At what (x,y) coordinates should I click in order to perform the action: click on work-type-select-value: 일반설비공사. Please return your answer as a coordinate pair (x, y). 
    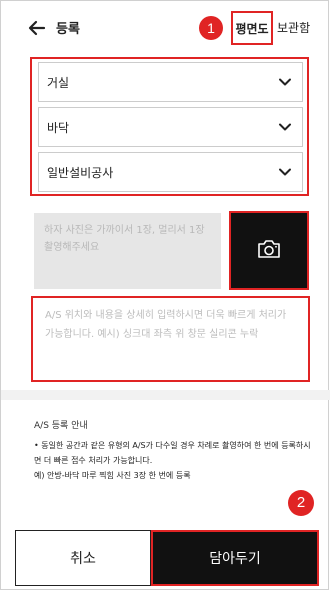
    Looking at the image, I should click on (80, 172).